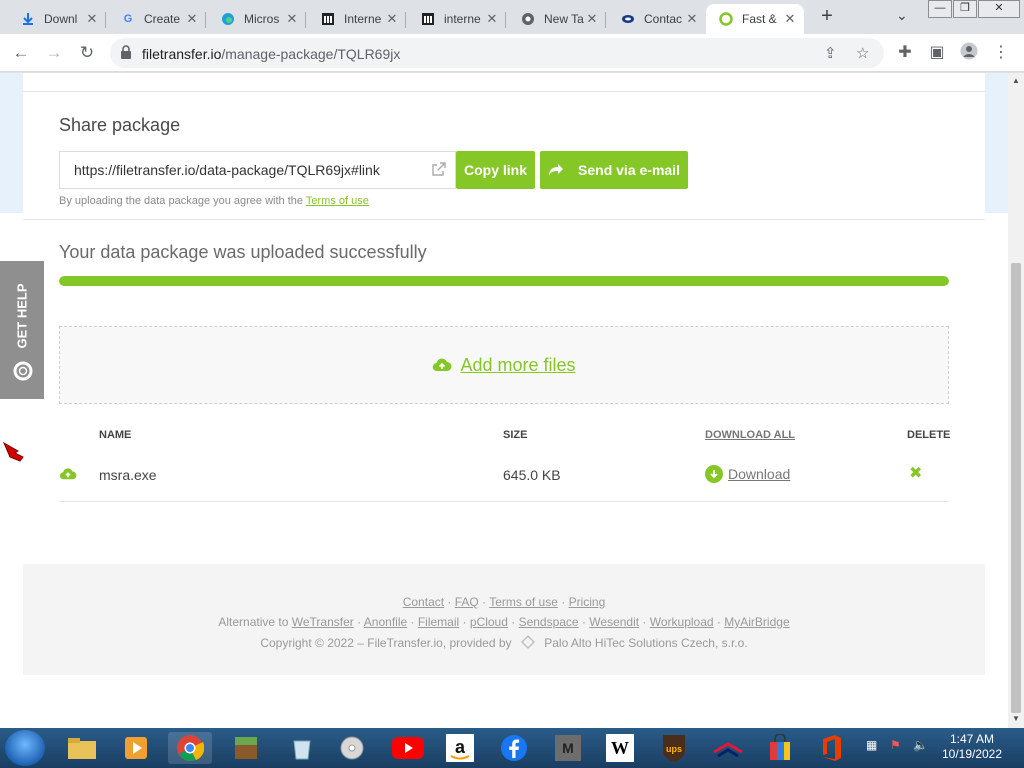 The image size is (1024, 768). I want to click on network-icon: ▦, so click(871, 745).